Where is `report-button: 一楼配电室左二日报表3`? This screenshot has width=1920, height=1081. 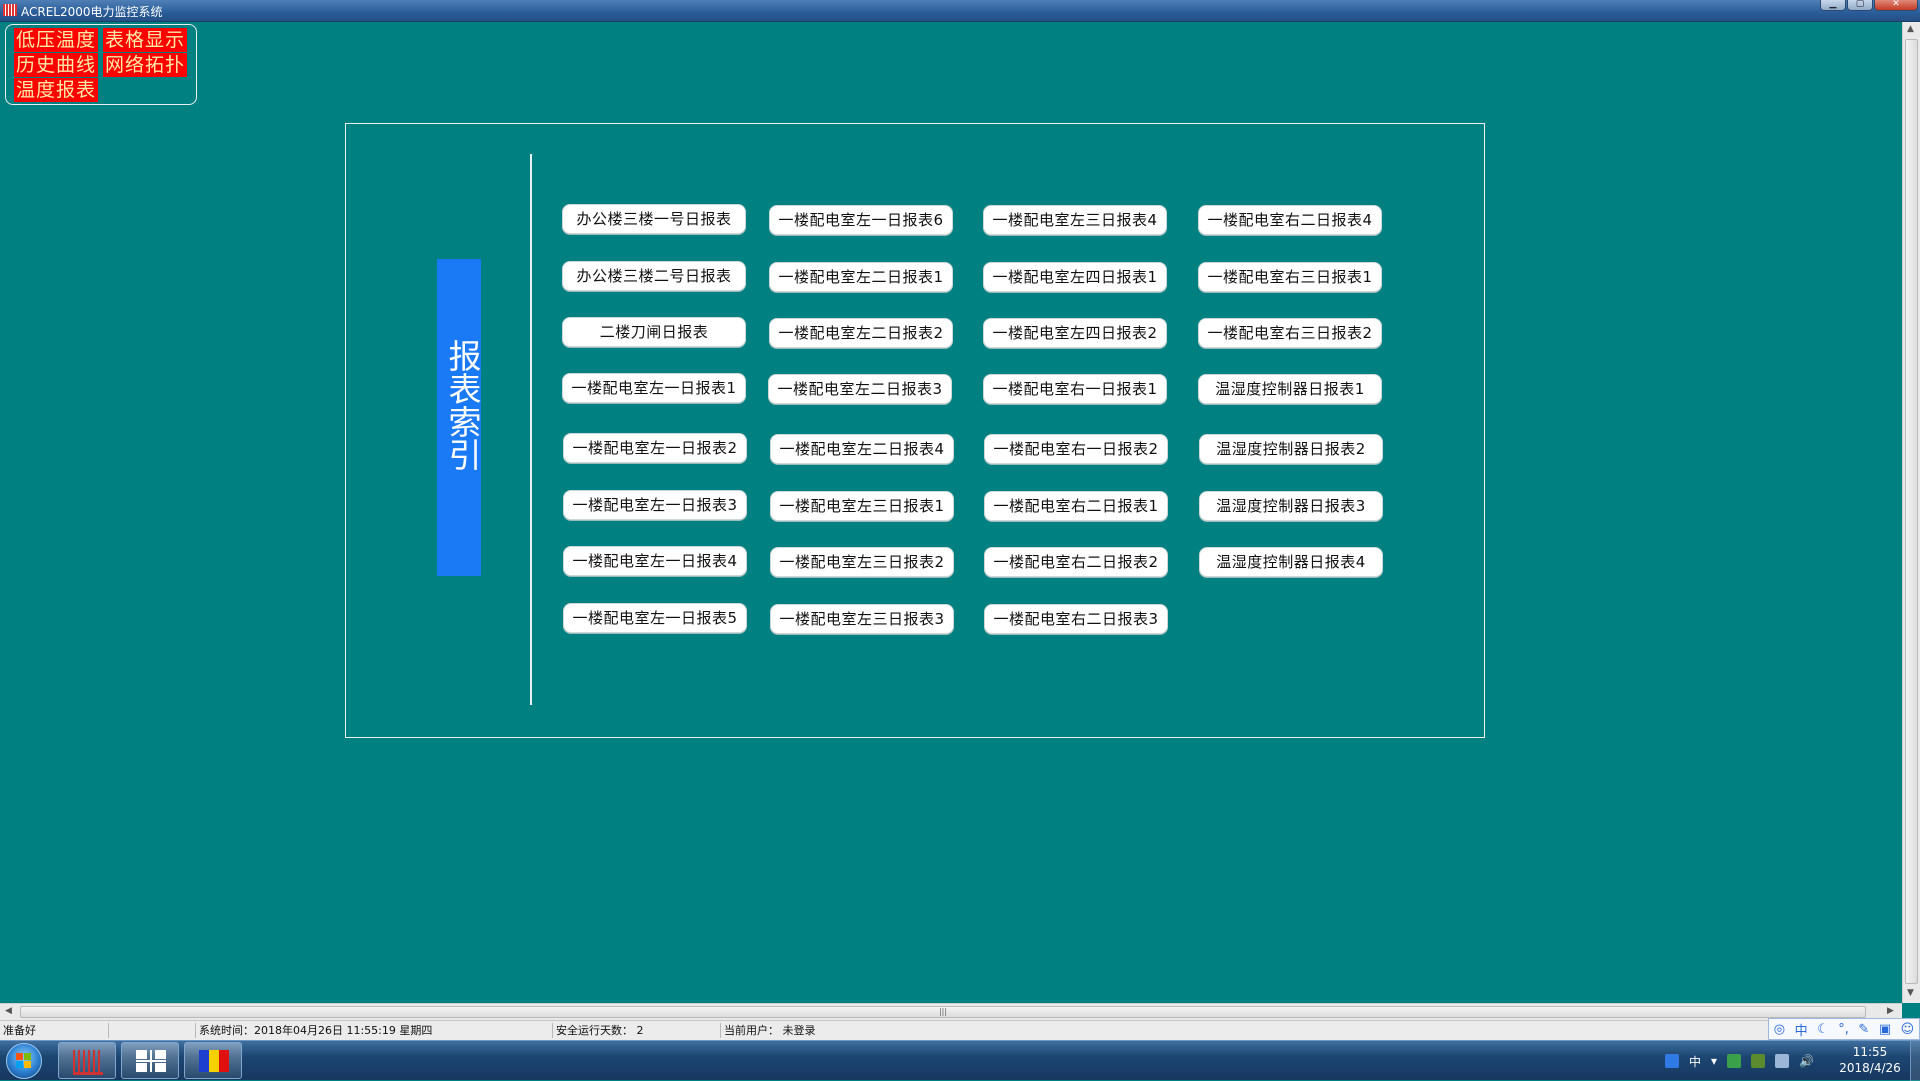
report-button: 一楼配电室左二日报表3 is located at coordinates (860, 389).